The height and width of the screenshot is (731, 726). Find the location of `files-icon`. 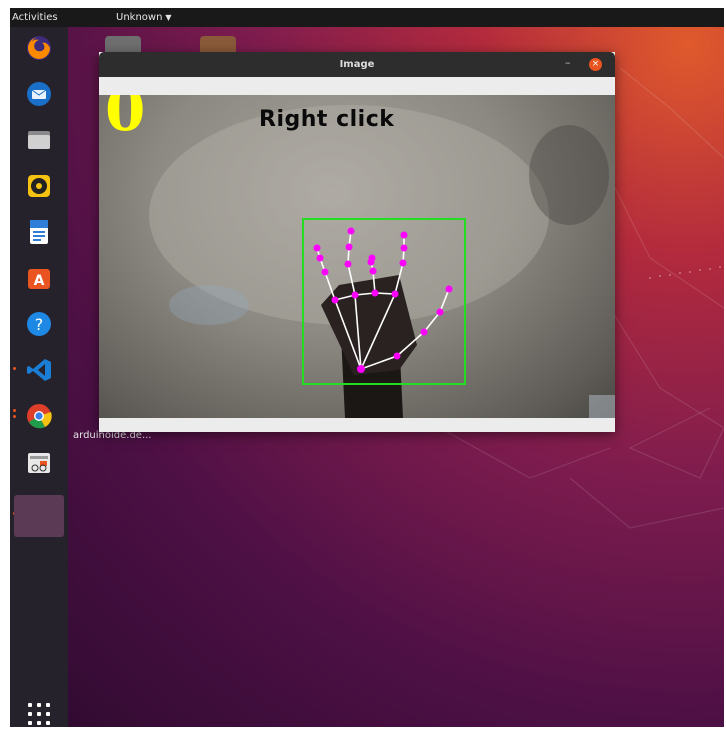

files-icon is located at coordinates (39, 140).